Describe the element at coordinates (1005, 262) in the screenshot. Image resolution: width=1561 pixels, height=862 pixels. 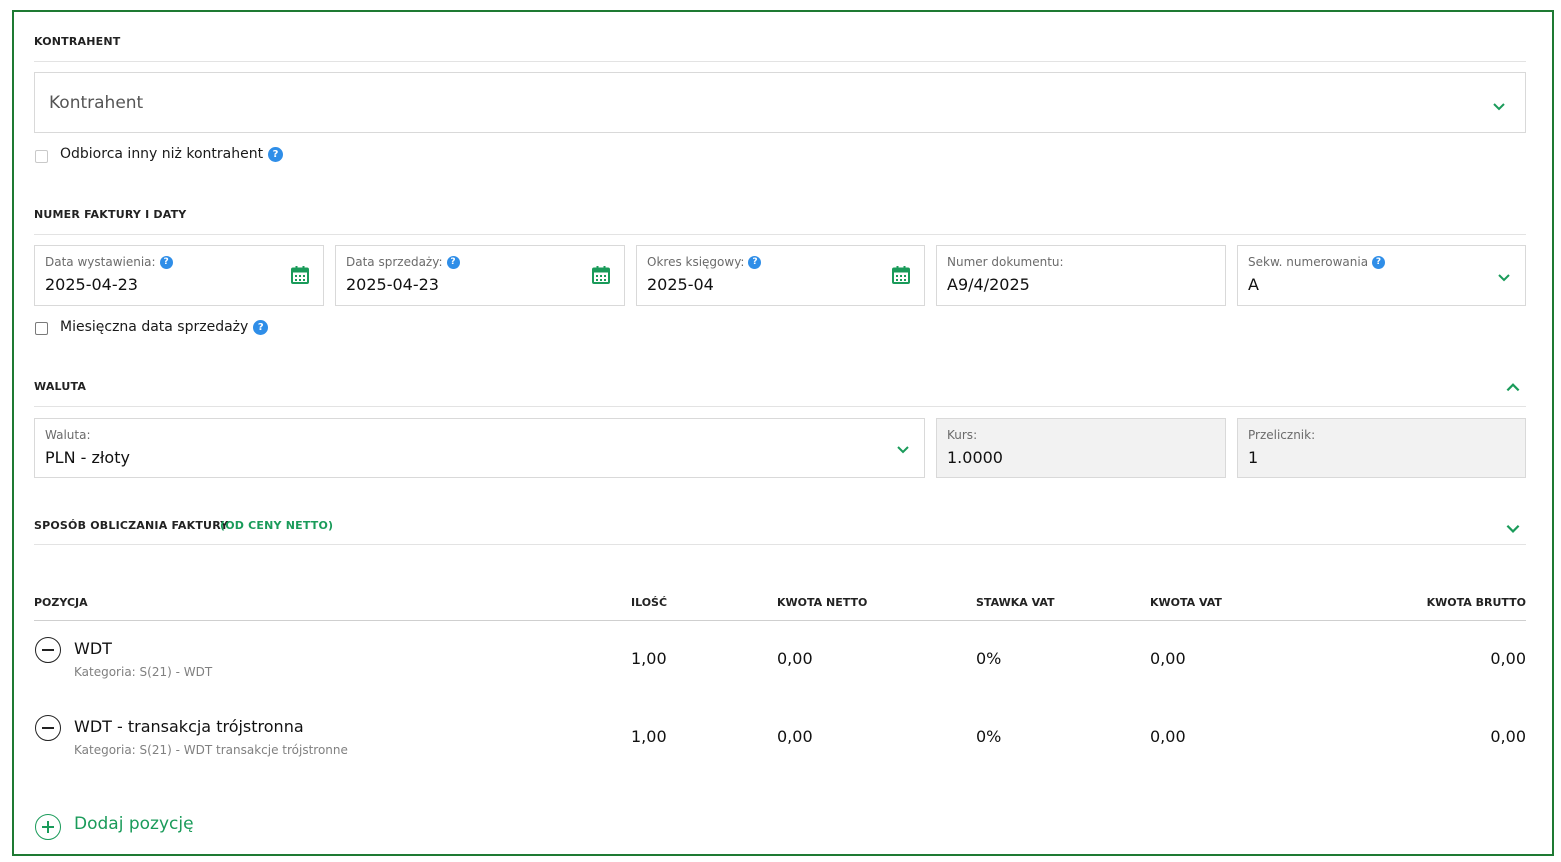
I see `doc-number-label: Numer dokumentu:` at that location.